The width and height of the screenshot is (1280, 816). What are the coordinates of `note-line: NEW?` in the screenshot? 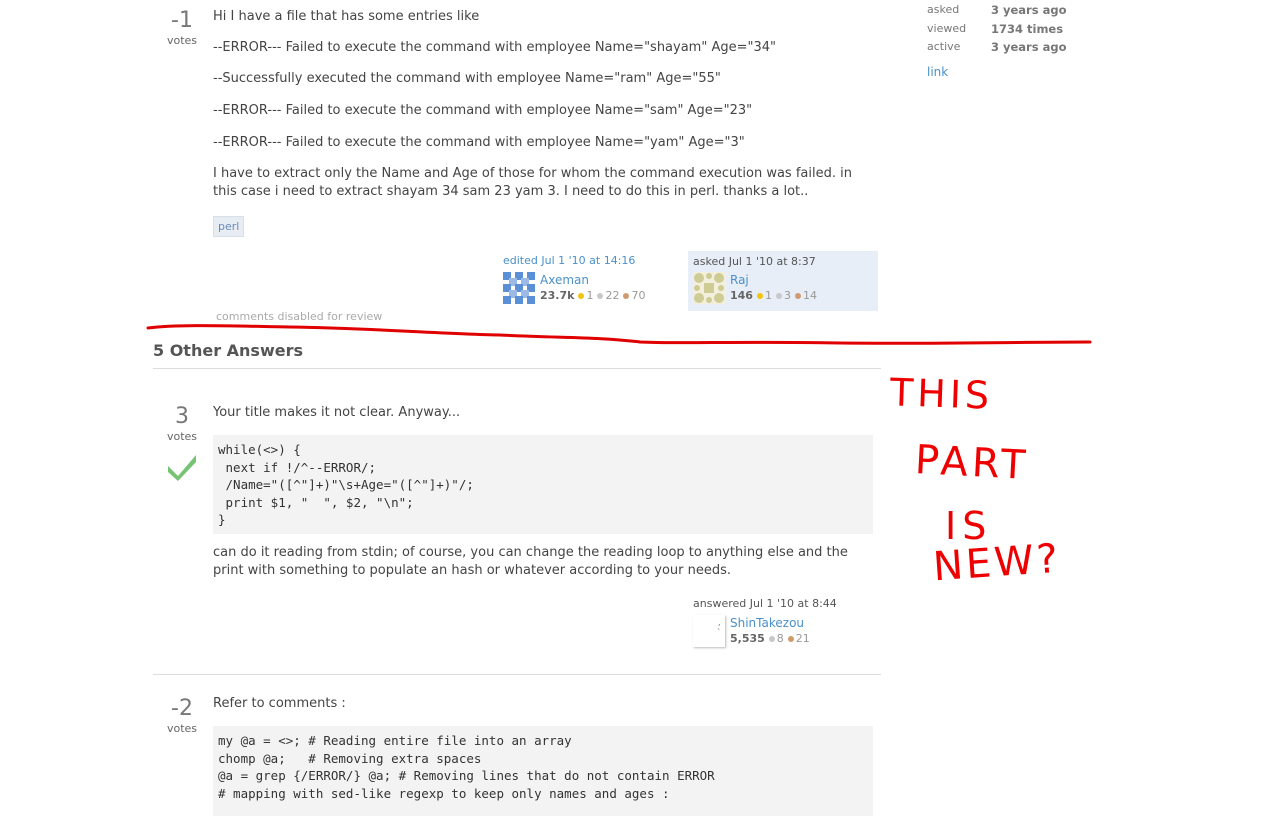 It's located at (997, 563).